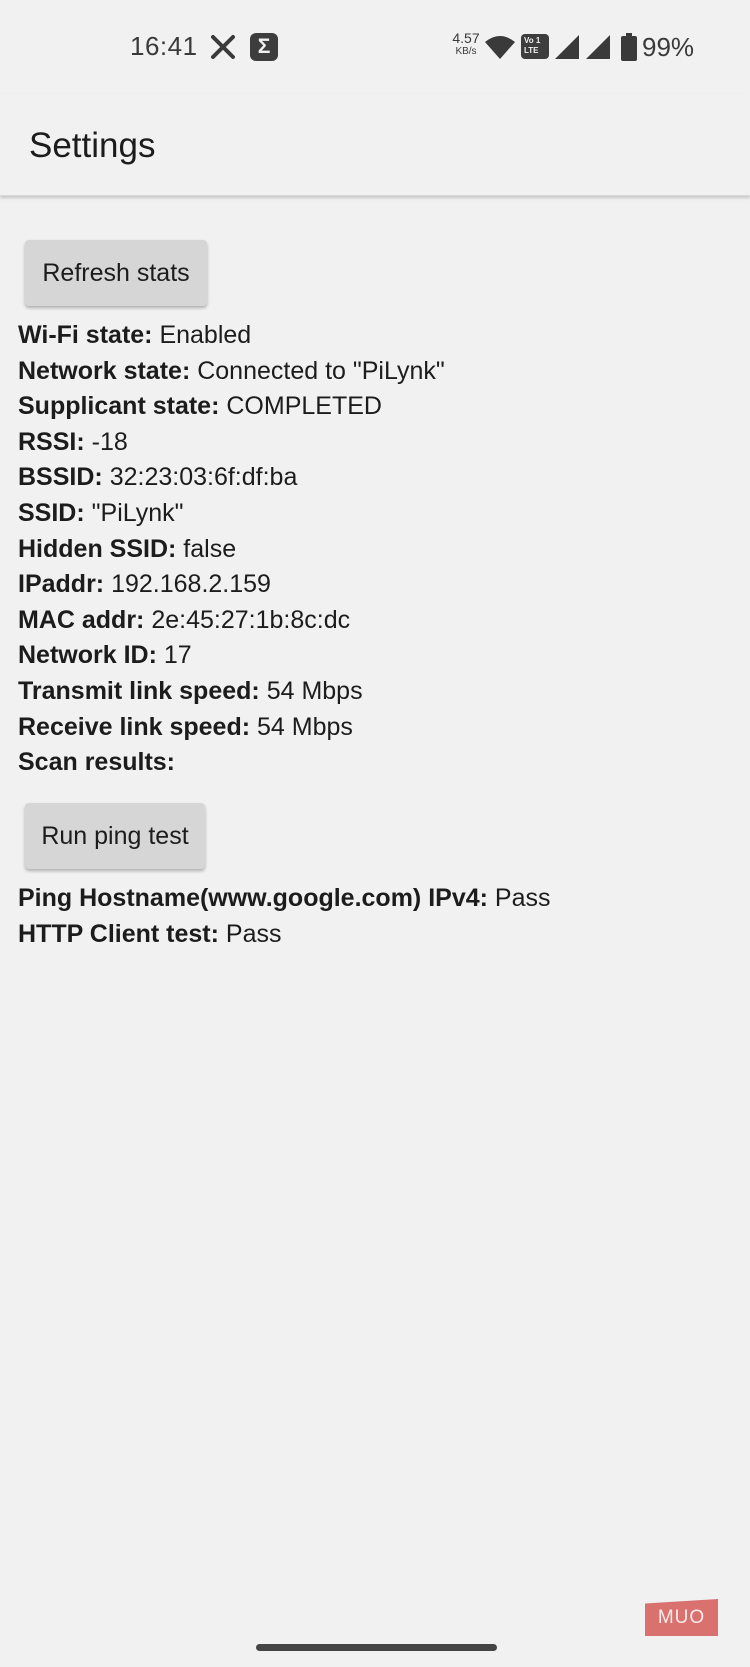 This screenshot has width=750, height=1667. What do you see at coordinates (466, 38) in the screenshot?
I see `network-speed-value: 4.57` at bounding box center [466, 38].